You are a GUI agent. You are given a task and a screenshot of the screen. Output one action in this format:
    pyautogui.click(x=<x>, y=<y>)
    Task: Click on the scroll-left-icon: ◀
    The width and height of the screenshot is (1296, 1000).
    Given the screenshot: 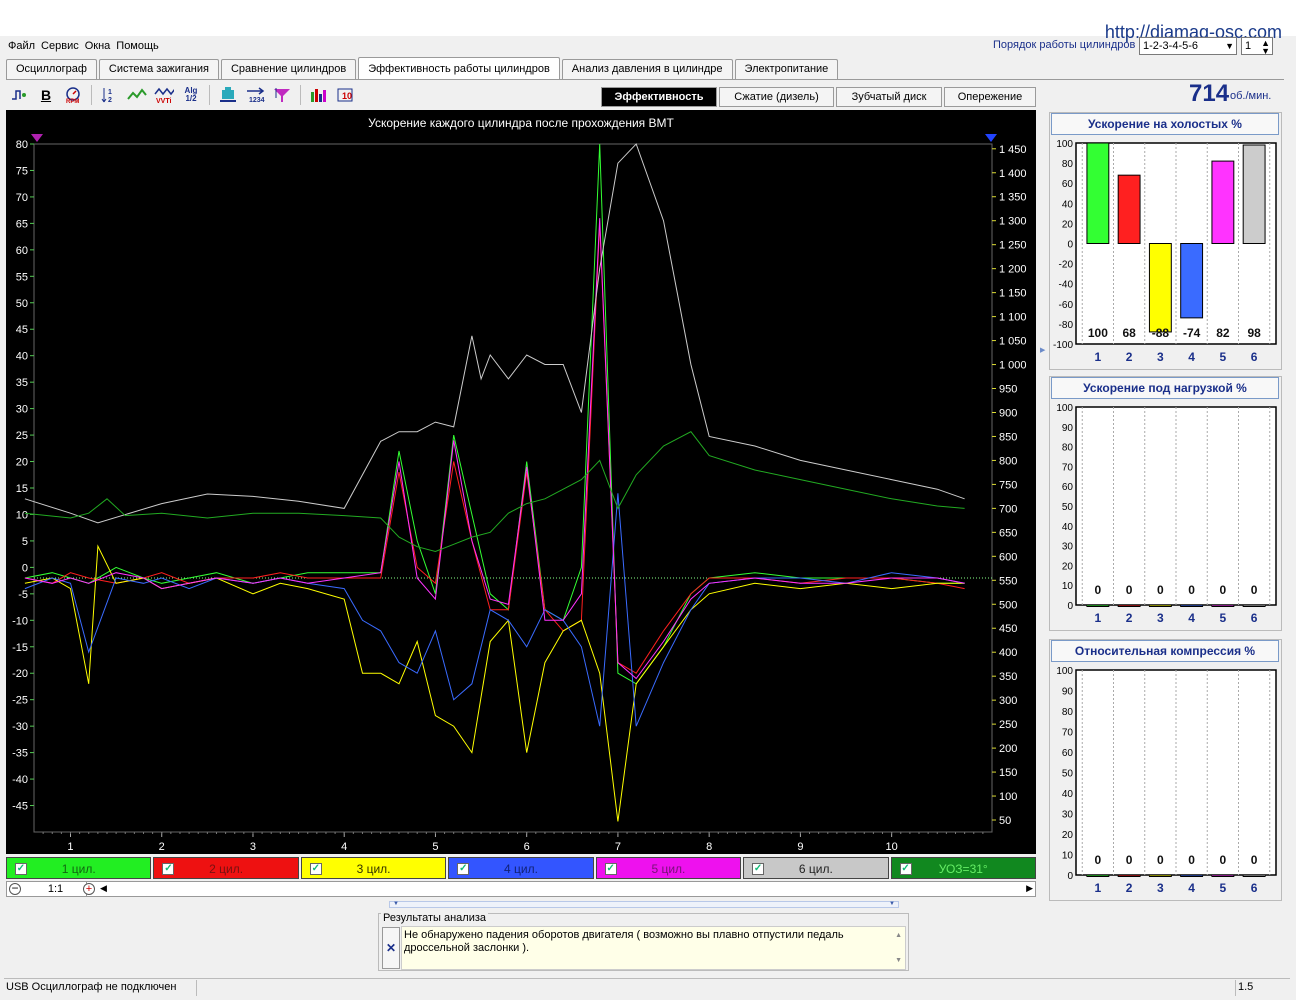 What is the action you would take?
    pyautogui.click(x=103, y=888)
    